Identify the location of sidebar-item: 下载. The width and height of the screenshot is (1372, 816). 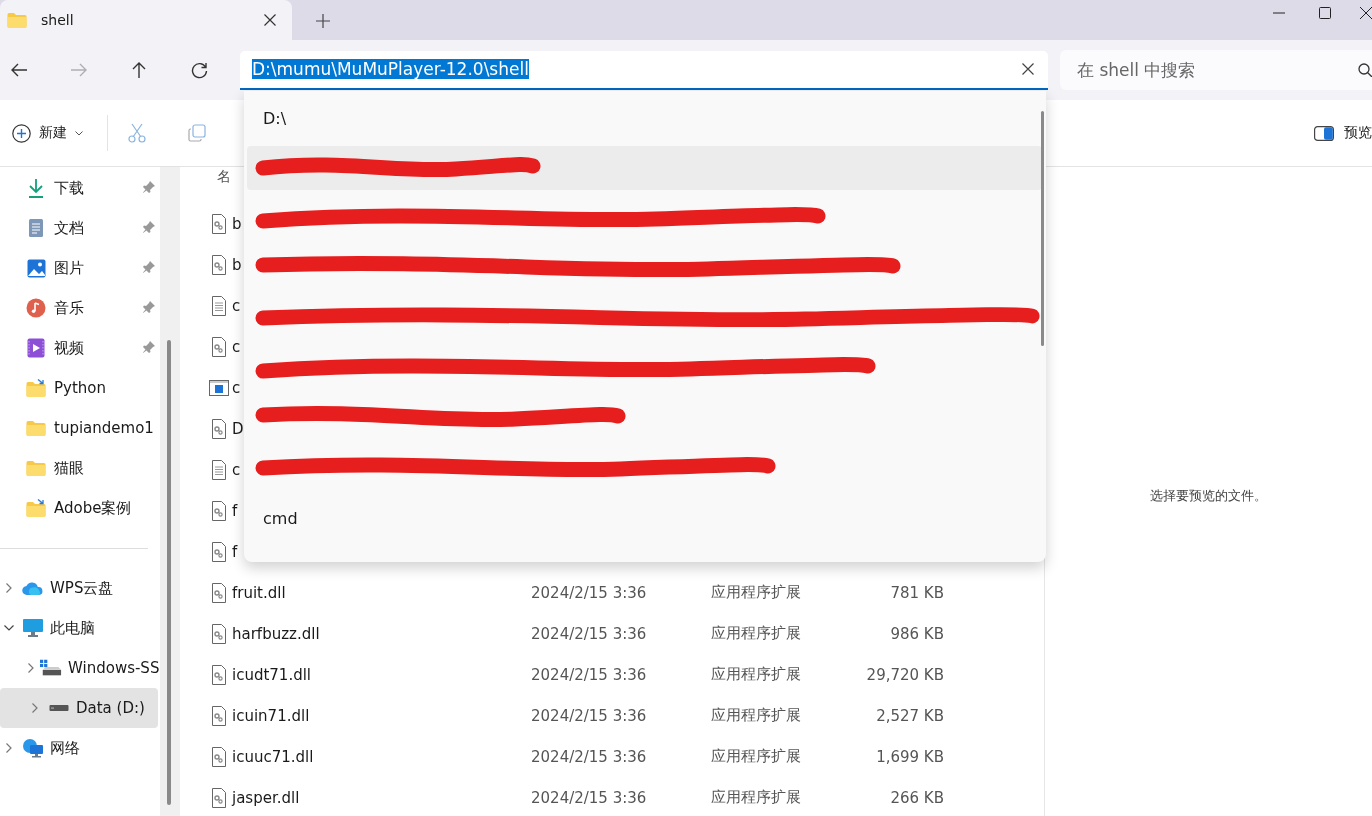
(80, 188).